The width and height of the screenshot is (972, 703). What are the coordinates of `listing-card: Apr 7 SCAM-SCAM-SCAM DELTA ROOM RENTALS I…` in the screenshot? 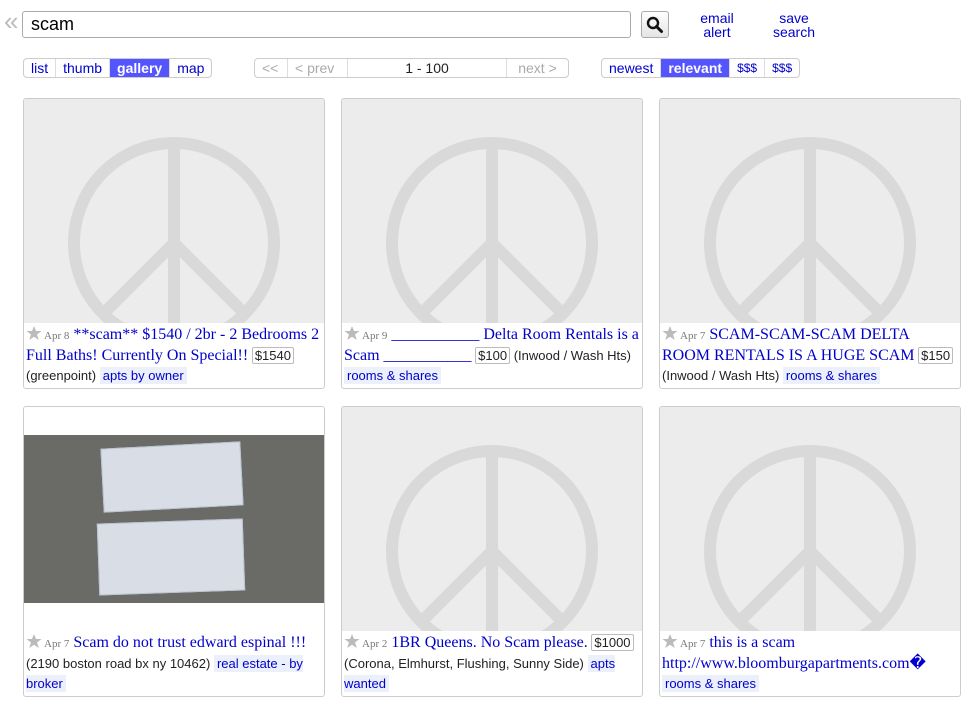 It's located at (810, 243).